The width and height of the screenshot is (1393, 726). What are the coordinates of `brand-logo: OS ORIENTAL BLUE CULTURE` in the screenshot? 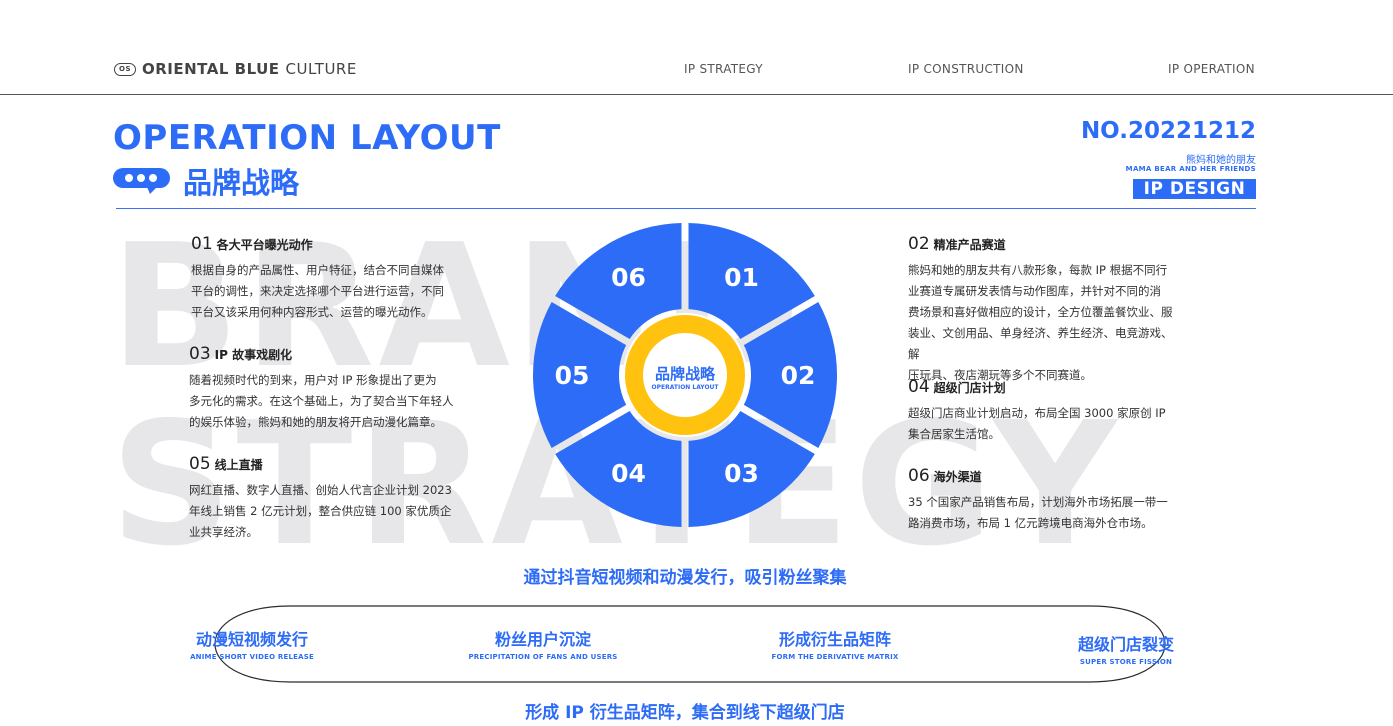 It's located at (235, 69).